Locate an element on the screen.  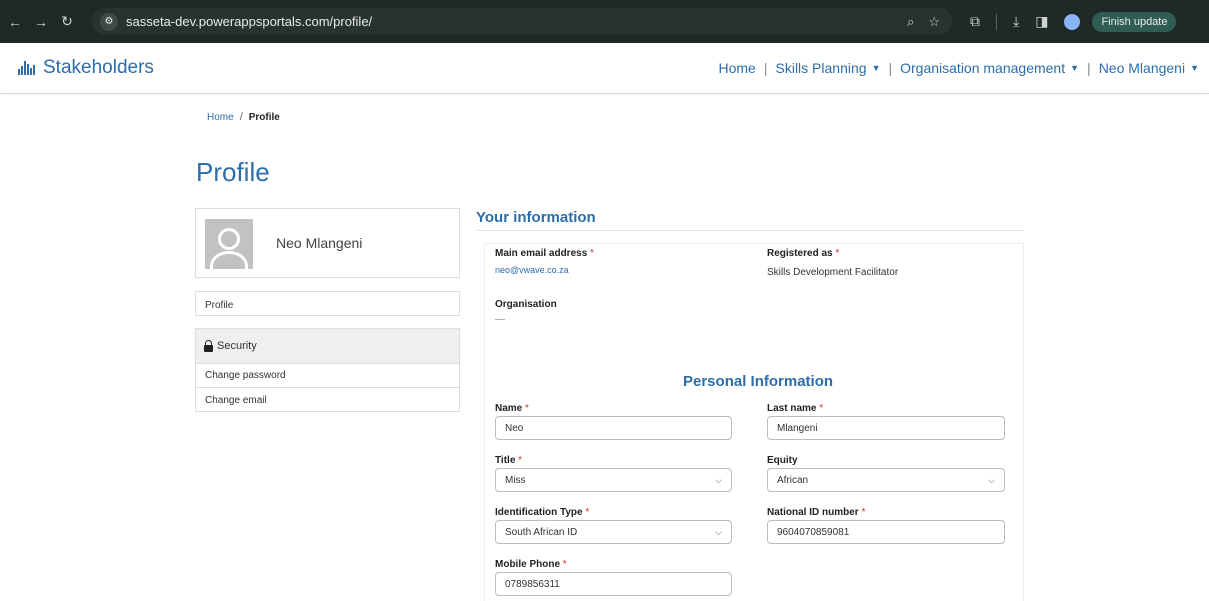
title-label: Title * is located at coordinates (509, 460).